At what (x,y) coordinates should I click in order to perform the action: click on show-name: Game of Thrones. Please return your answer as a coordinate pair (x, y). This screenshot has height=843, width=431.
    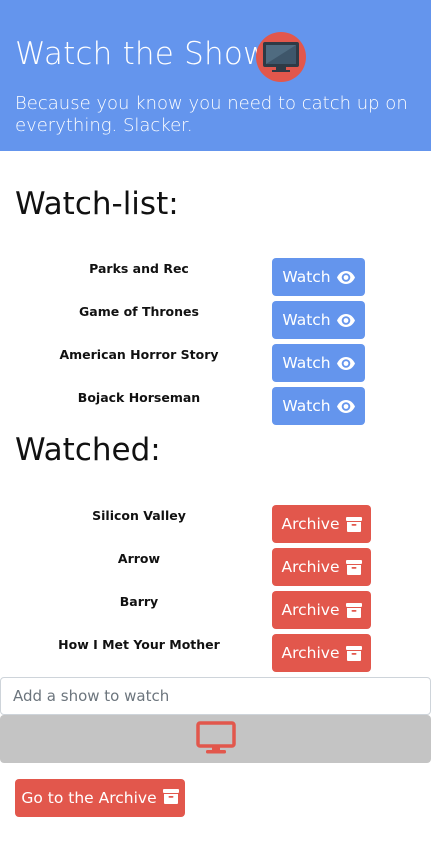
    Looking at the image, I should click on (139, 311).